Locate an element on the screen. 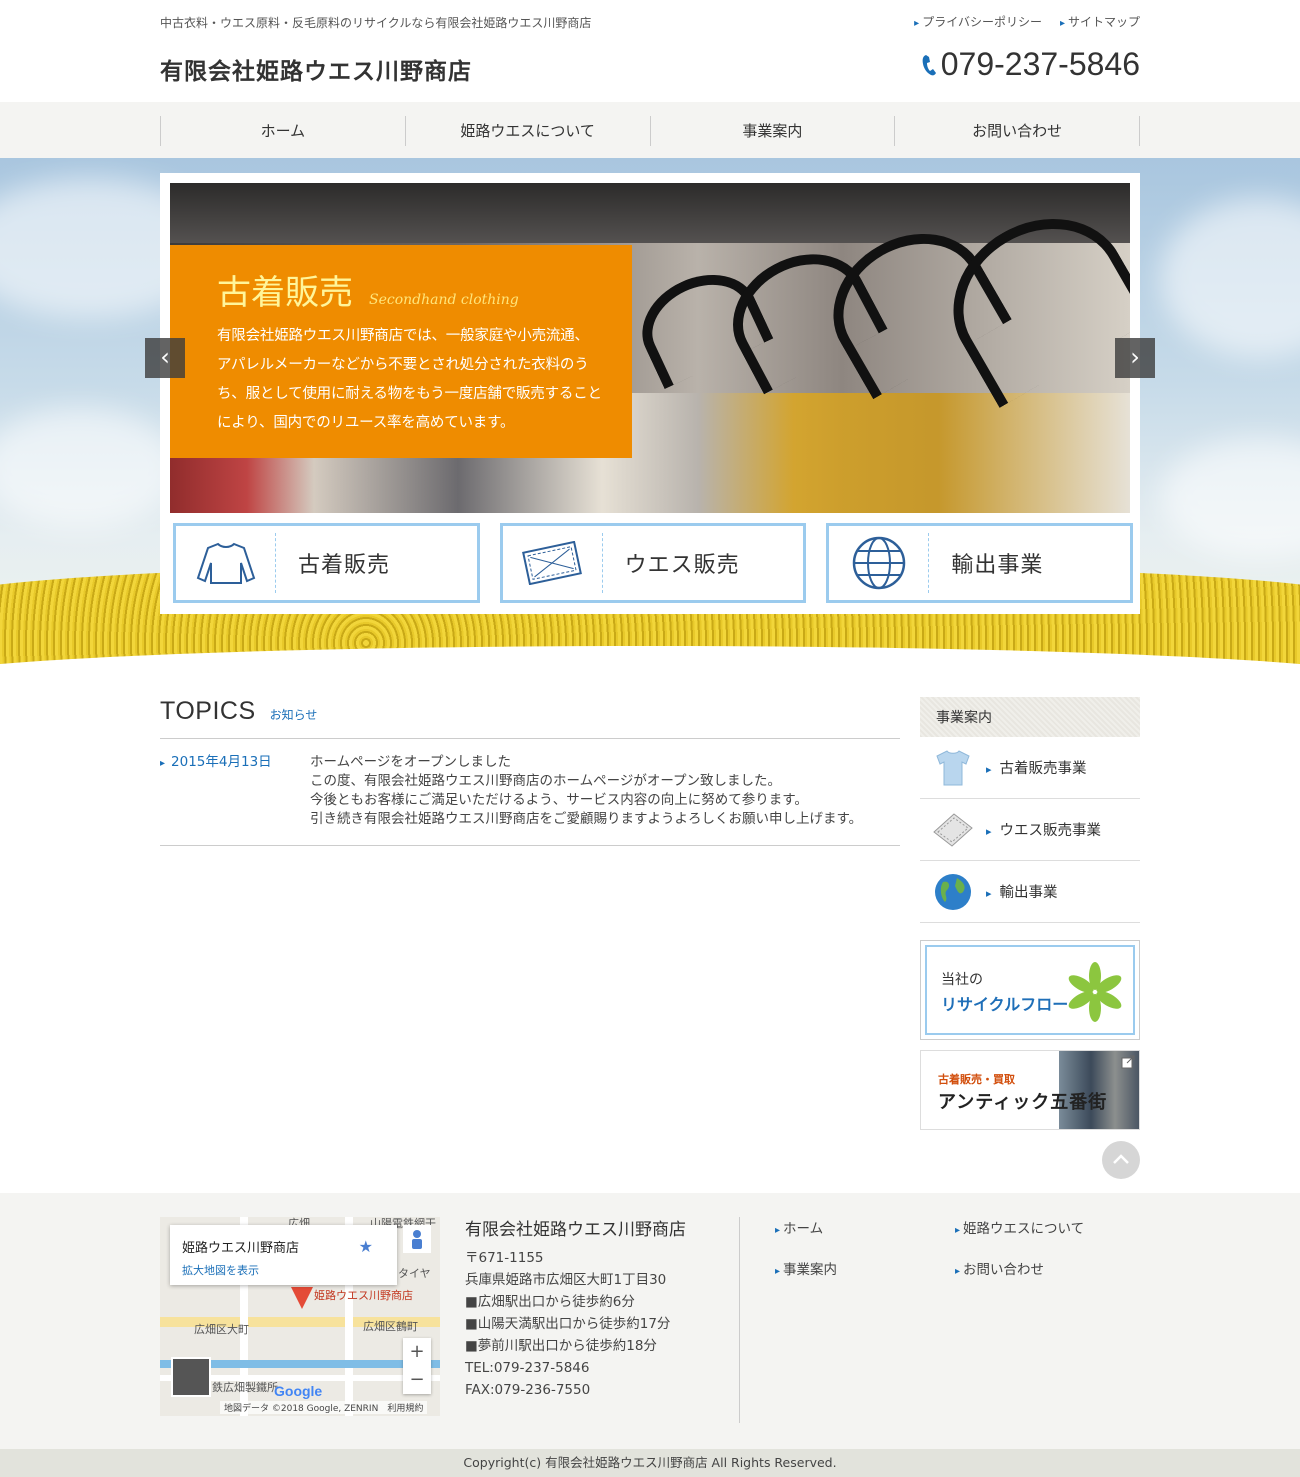  service-cards: 古着販売 ウエス販売 輸出事業 is located at coordinates (653, 563).